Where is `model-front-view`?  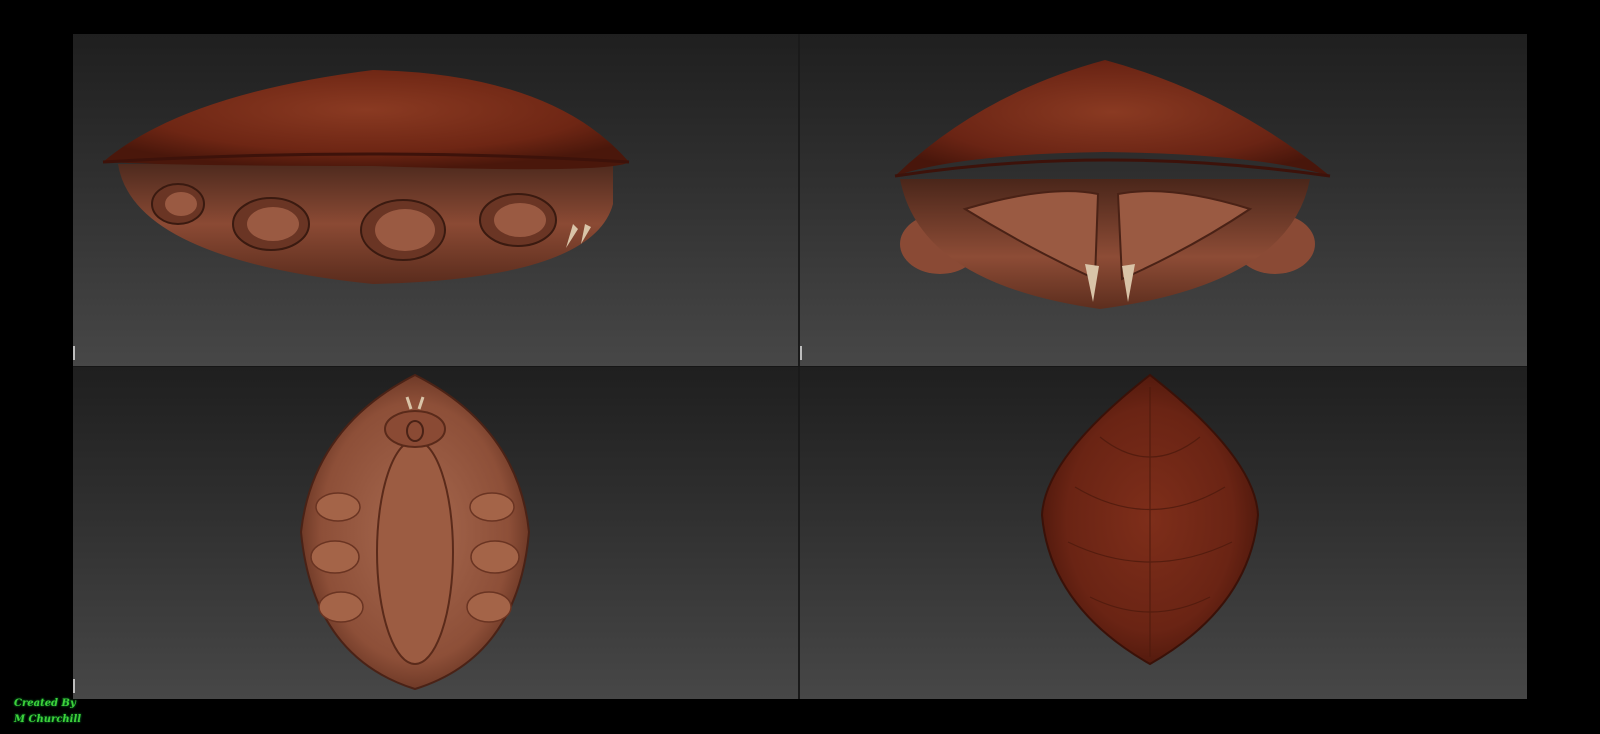
model-front-view is located at coordinates (1112, 184).